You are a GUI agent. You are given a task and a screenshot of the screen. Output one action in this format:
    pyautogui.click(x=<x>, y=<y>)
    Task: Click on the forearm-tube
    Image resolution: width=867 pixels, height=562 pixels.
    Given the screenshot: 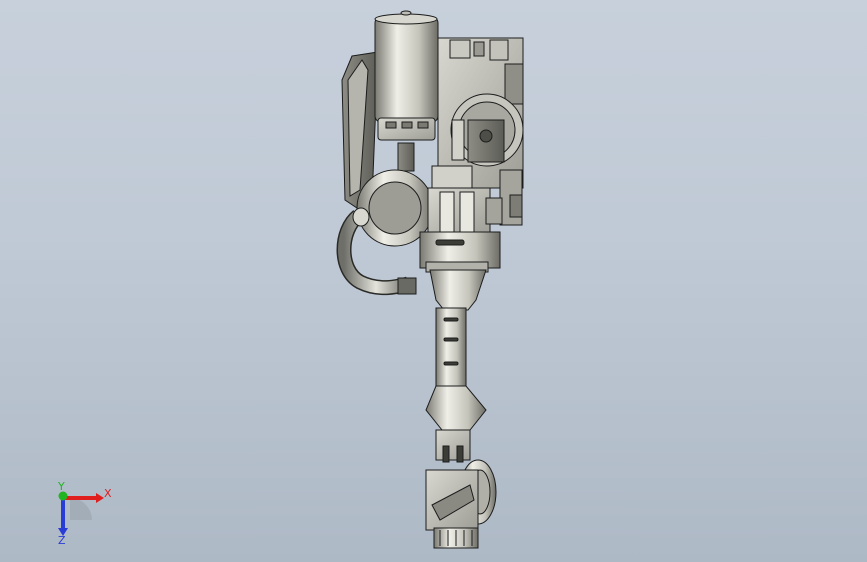 What is the action you would take?
    pyautogui.click(x=456, y=350)
    